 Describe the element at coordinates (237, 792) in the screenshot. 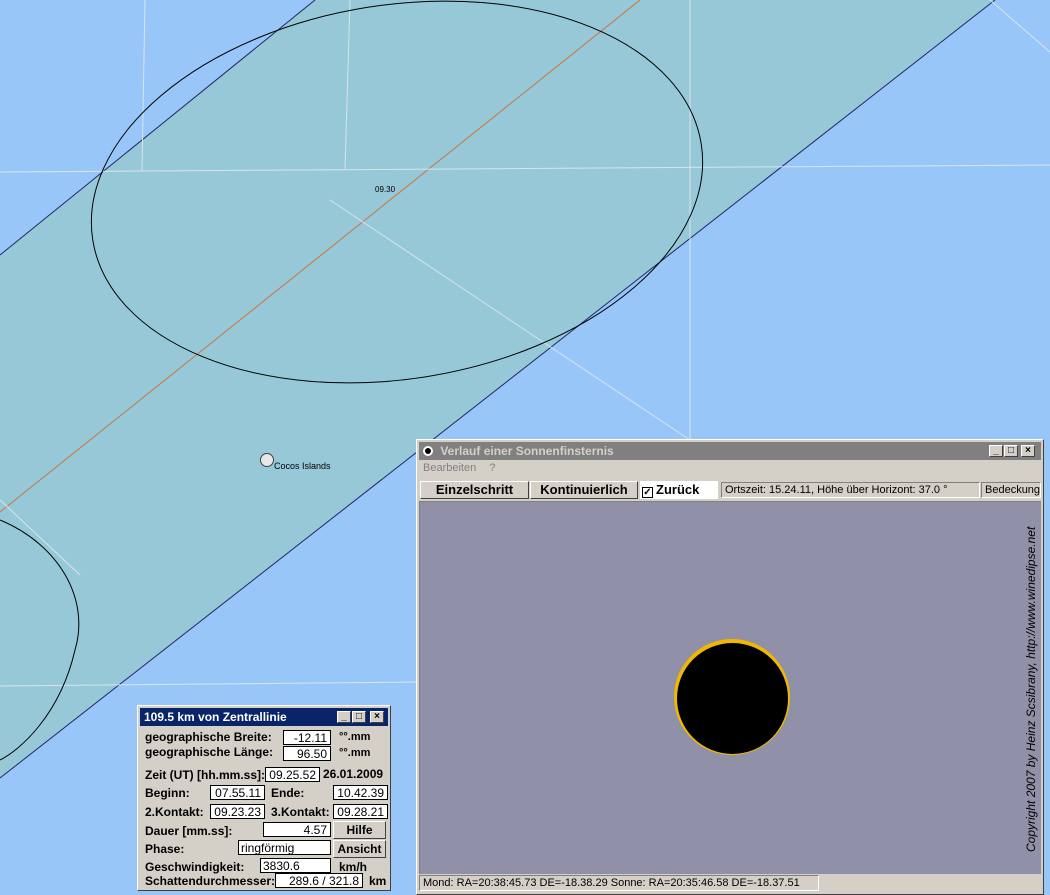

I see `begin-field: 07.55.11` at that location.